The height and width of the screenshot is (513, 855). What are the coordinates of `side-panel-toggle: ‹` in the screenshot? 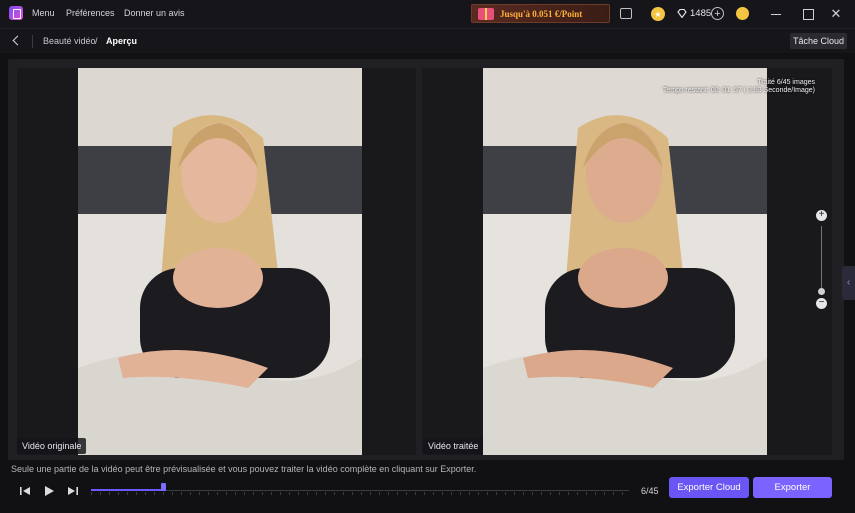 It's located at (848, 283).